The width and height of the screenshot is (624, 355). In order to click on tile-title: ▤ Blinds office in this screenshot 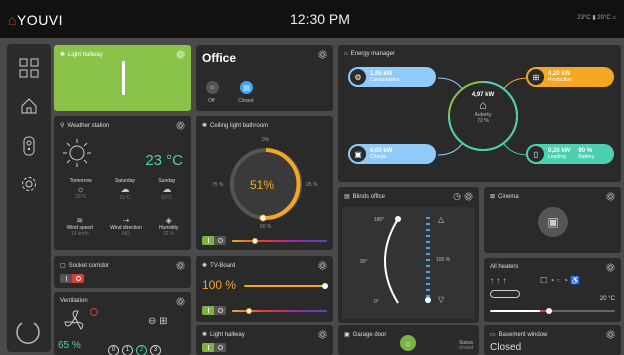, I will do `click(364, 197)`.